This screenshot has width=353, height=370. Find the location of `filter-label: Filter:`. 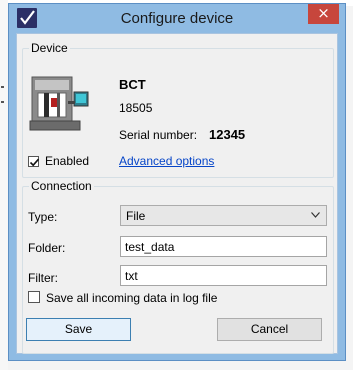

filter-label: Filter: is located at coordinates (43, 278).